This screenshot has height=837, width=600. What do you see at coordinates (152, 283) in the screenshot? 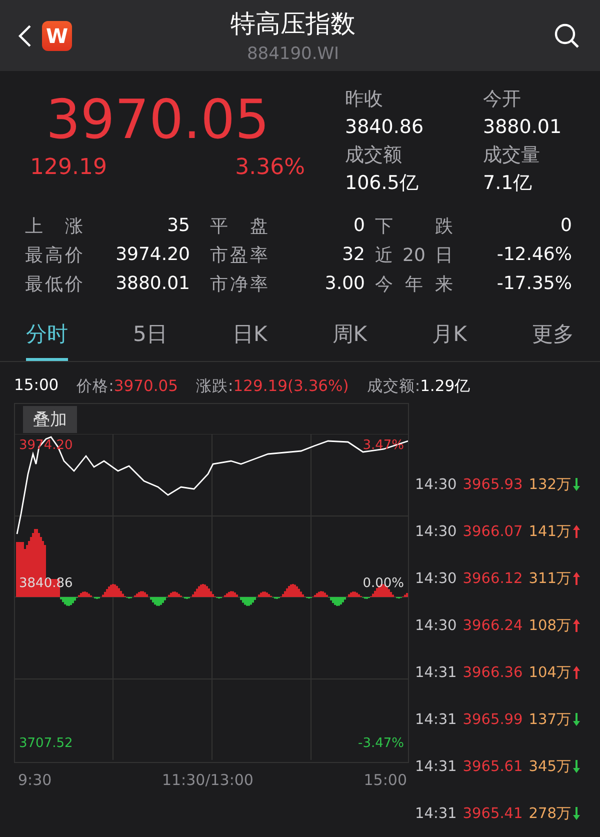
I see `stat-value: 3880.01` at bounding box center [152, 283].